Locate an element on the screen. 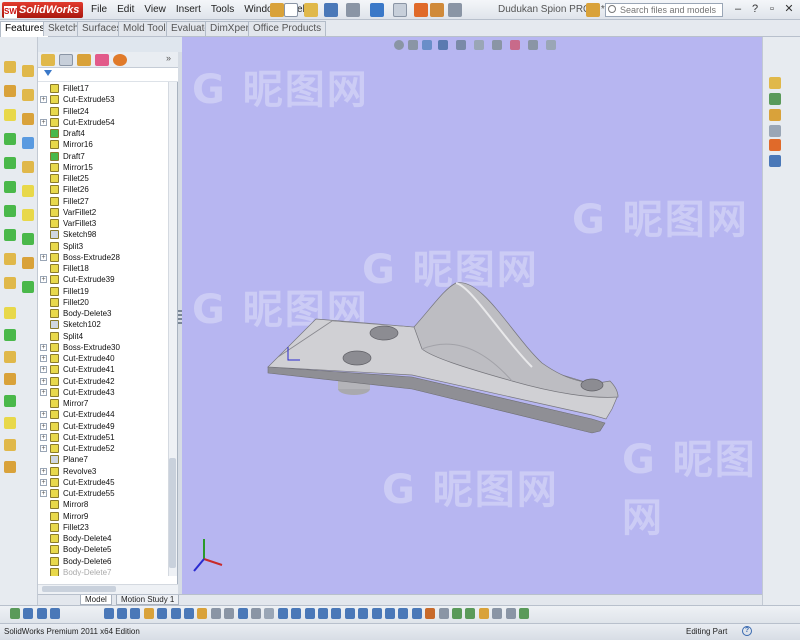  display-manager-tab-icon is located at coordinates (120, 60).